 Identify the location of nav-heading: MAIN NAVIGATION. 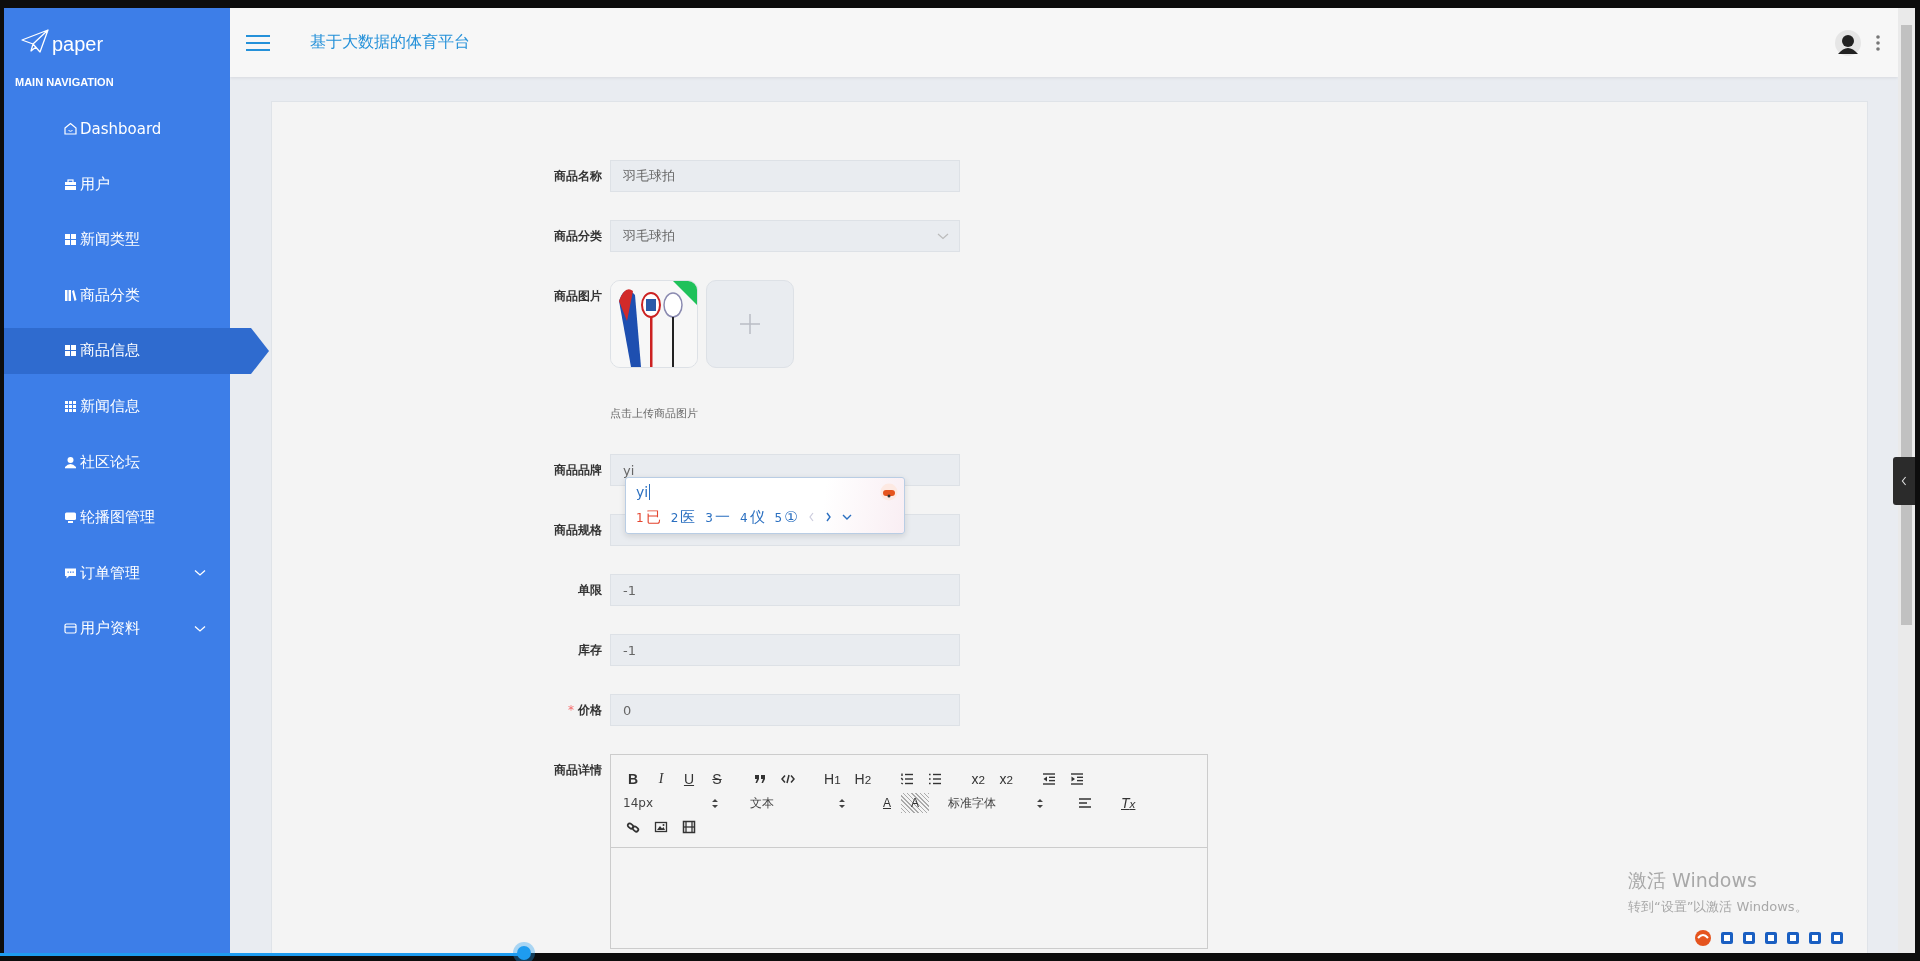
(64, 82).